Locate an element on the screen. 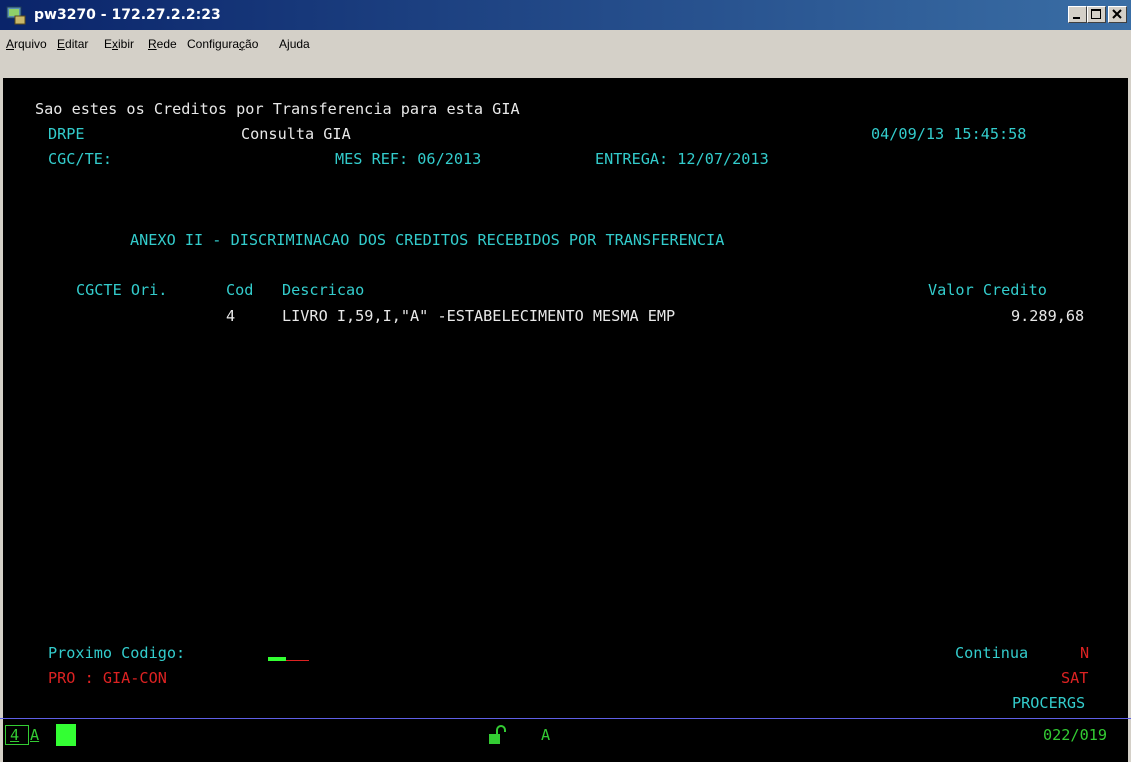  window-title: pw3270 - 172.27.2.2:23 is located at coordinates (127, 15).